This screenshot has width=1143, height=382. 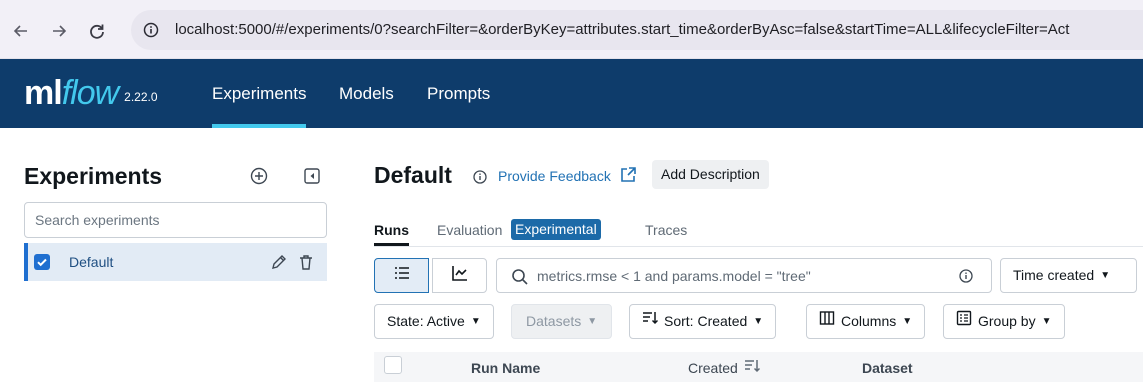 I want to click on runs-table-header: Run Name Created Dataset, so click(x=758, y=367).